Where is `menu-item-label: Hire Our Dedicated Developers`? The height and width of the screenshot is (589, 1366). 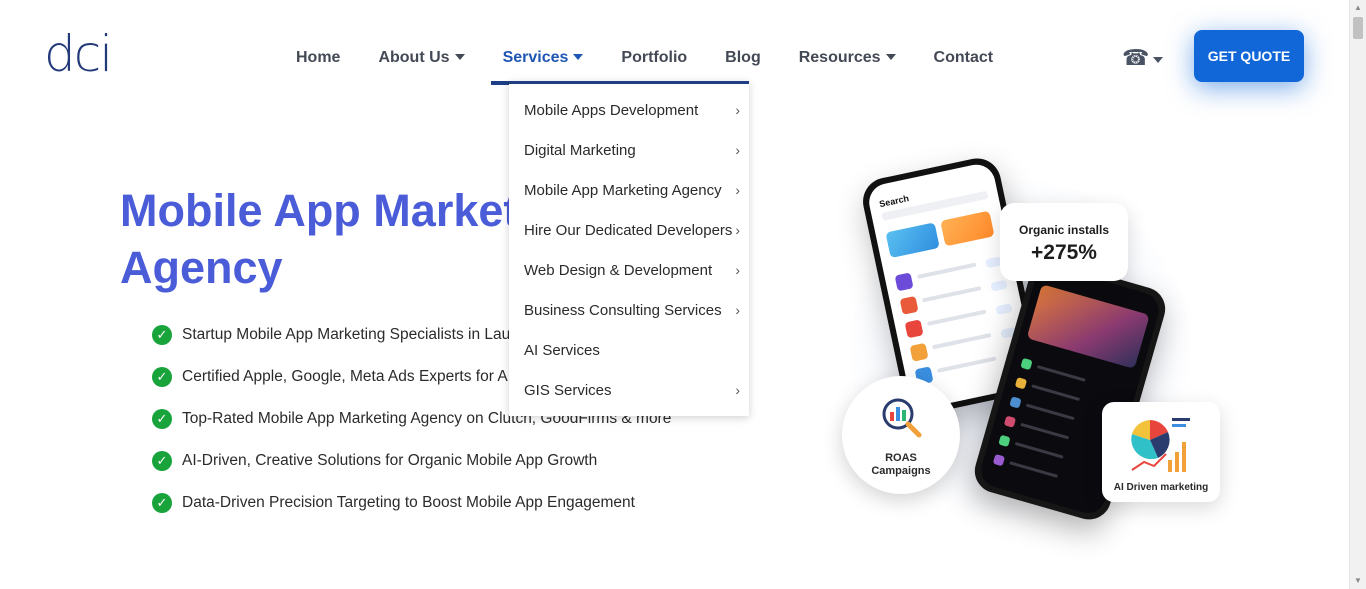 menu-item-label: Hire Our Dedicated Developers is located at coordinates (628, 230).